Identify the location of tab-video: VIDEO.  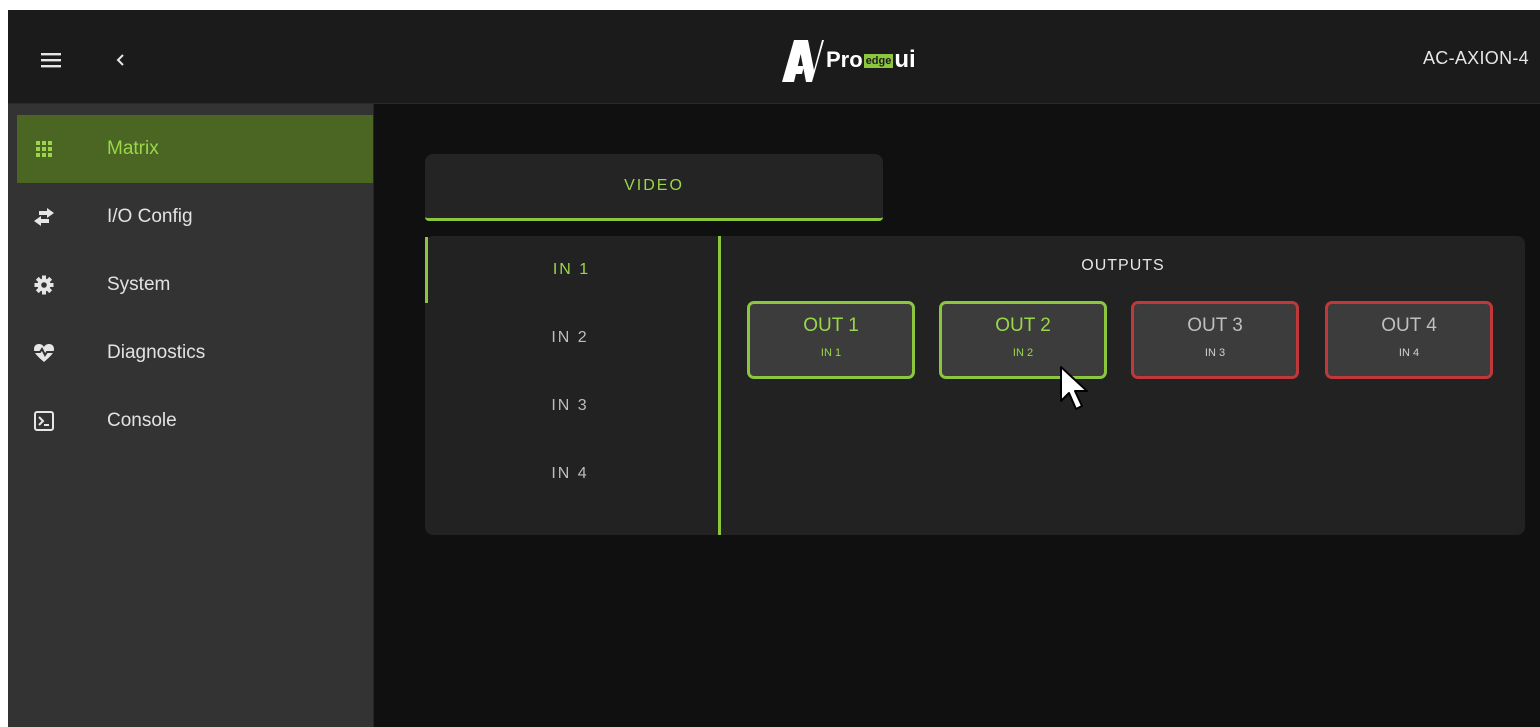
(654, 187).